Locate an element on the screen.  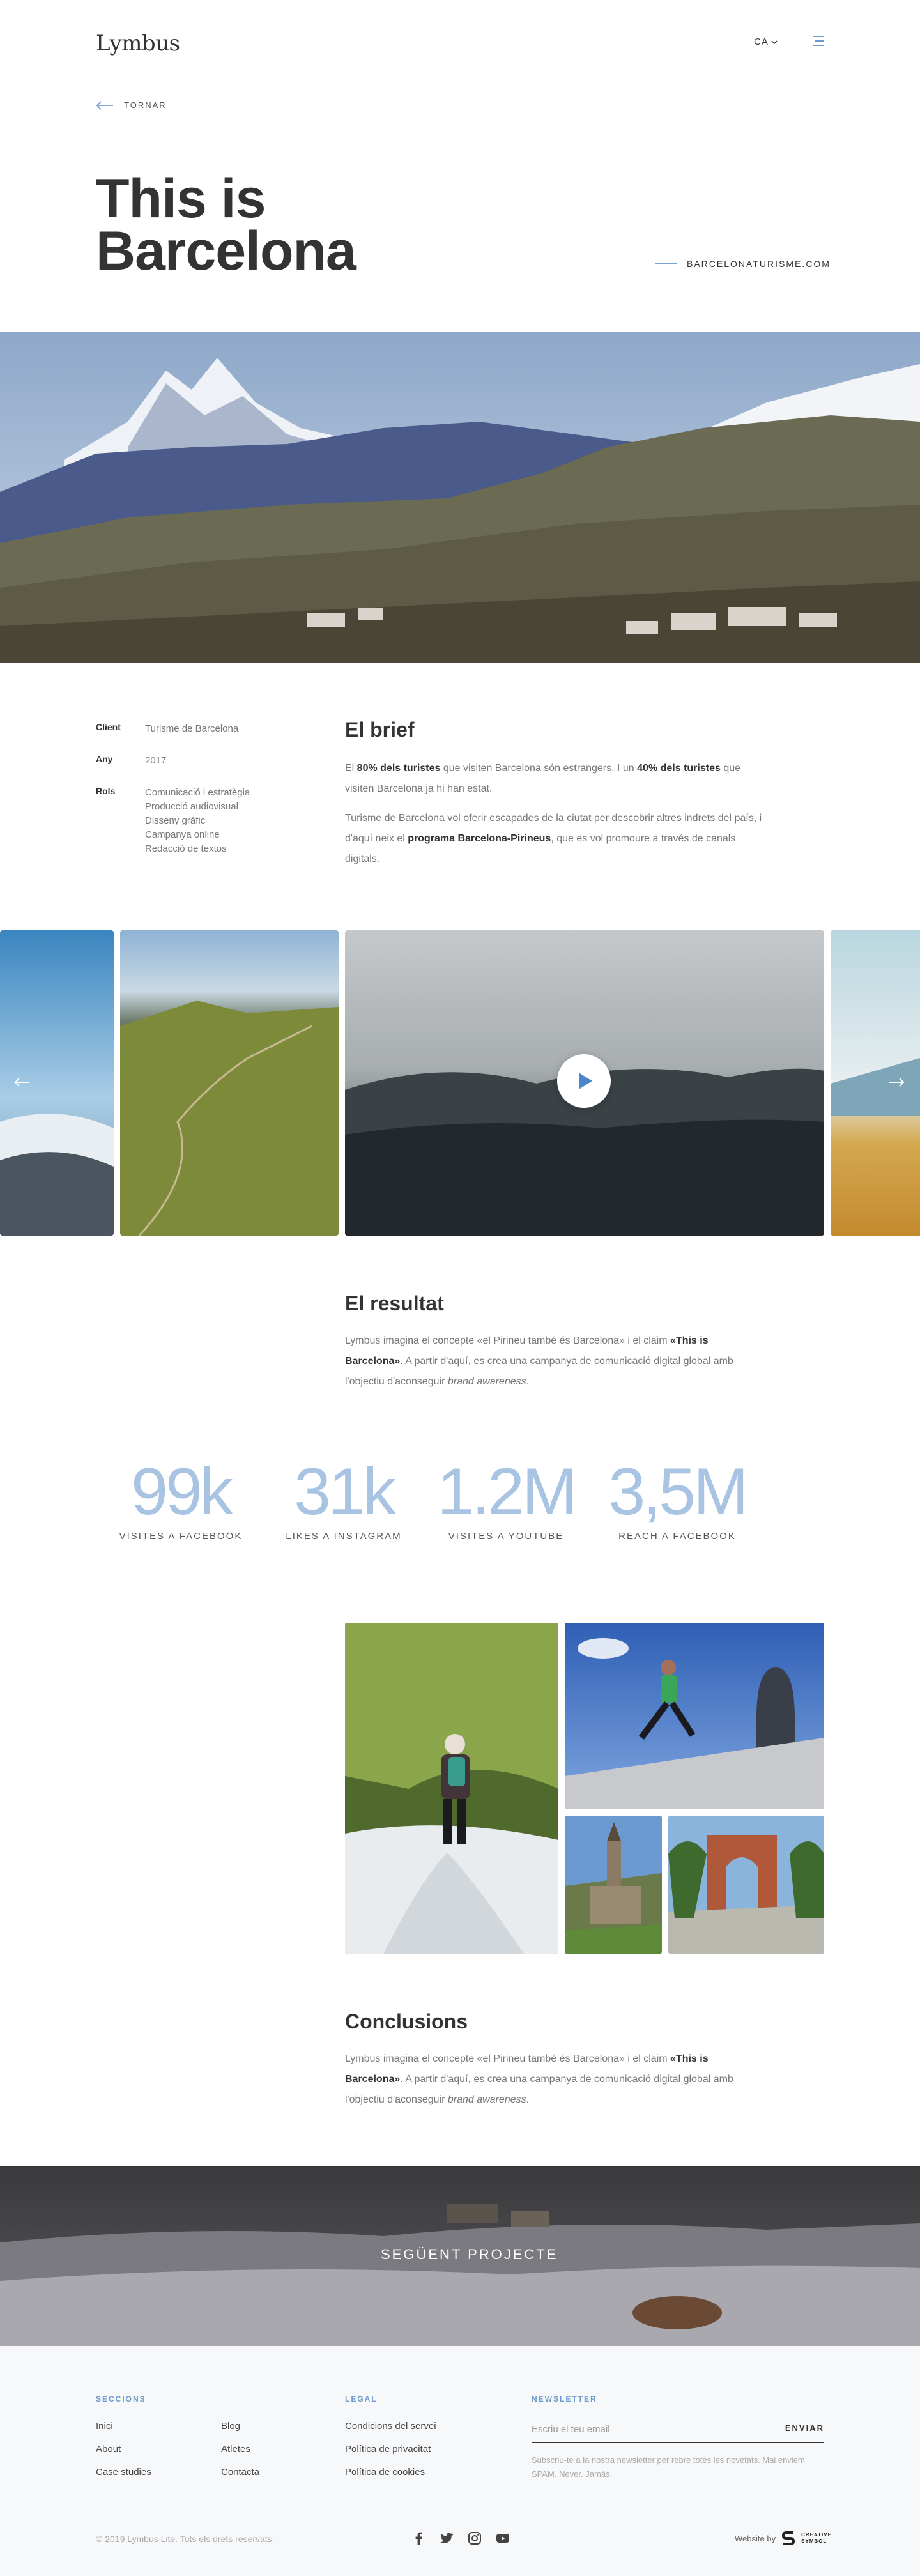
stat-facebook-reach: 3,5M REACH A FACEBOOK is located at coordinates (677, 1499).